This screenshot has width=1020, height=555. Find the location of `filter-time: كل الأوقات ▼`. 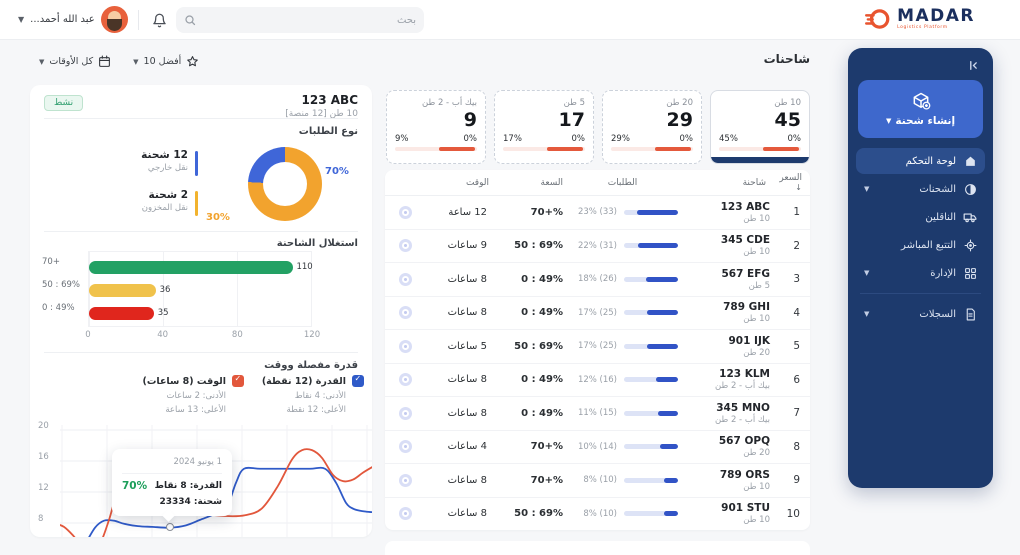

filter-time: كل الأوقات ▼ is located at coordinates (75, 61).